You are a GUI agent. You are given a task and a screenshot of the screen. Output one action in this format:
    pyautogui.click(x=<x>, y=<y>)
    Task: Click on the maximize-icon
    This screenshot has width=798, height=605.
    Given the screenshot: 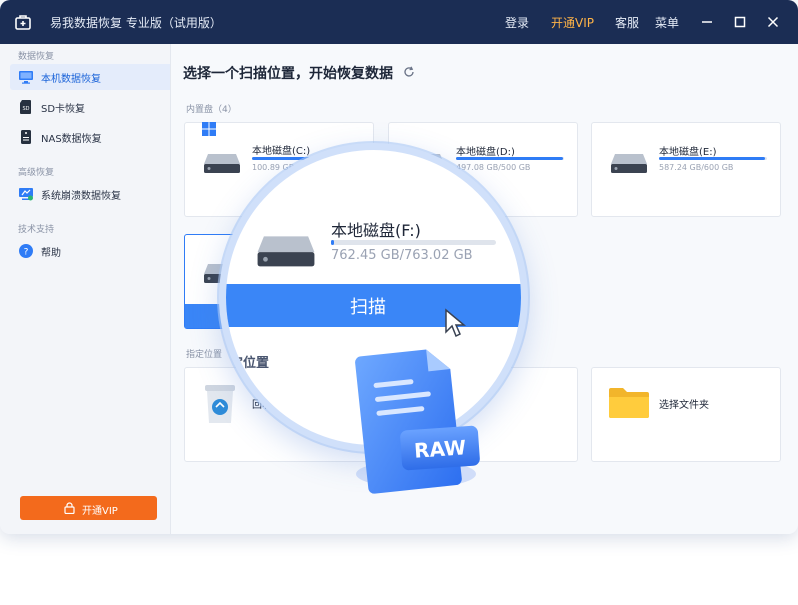 What is the action you would take?
    pyautogui.click(x=740, y=22)
    